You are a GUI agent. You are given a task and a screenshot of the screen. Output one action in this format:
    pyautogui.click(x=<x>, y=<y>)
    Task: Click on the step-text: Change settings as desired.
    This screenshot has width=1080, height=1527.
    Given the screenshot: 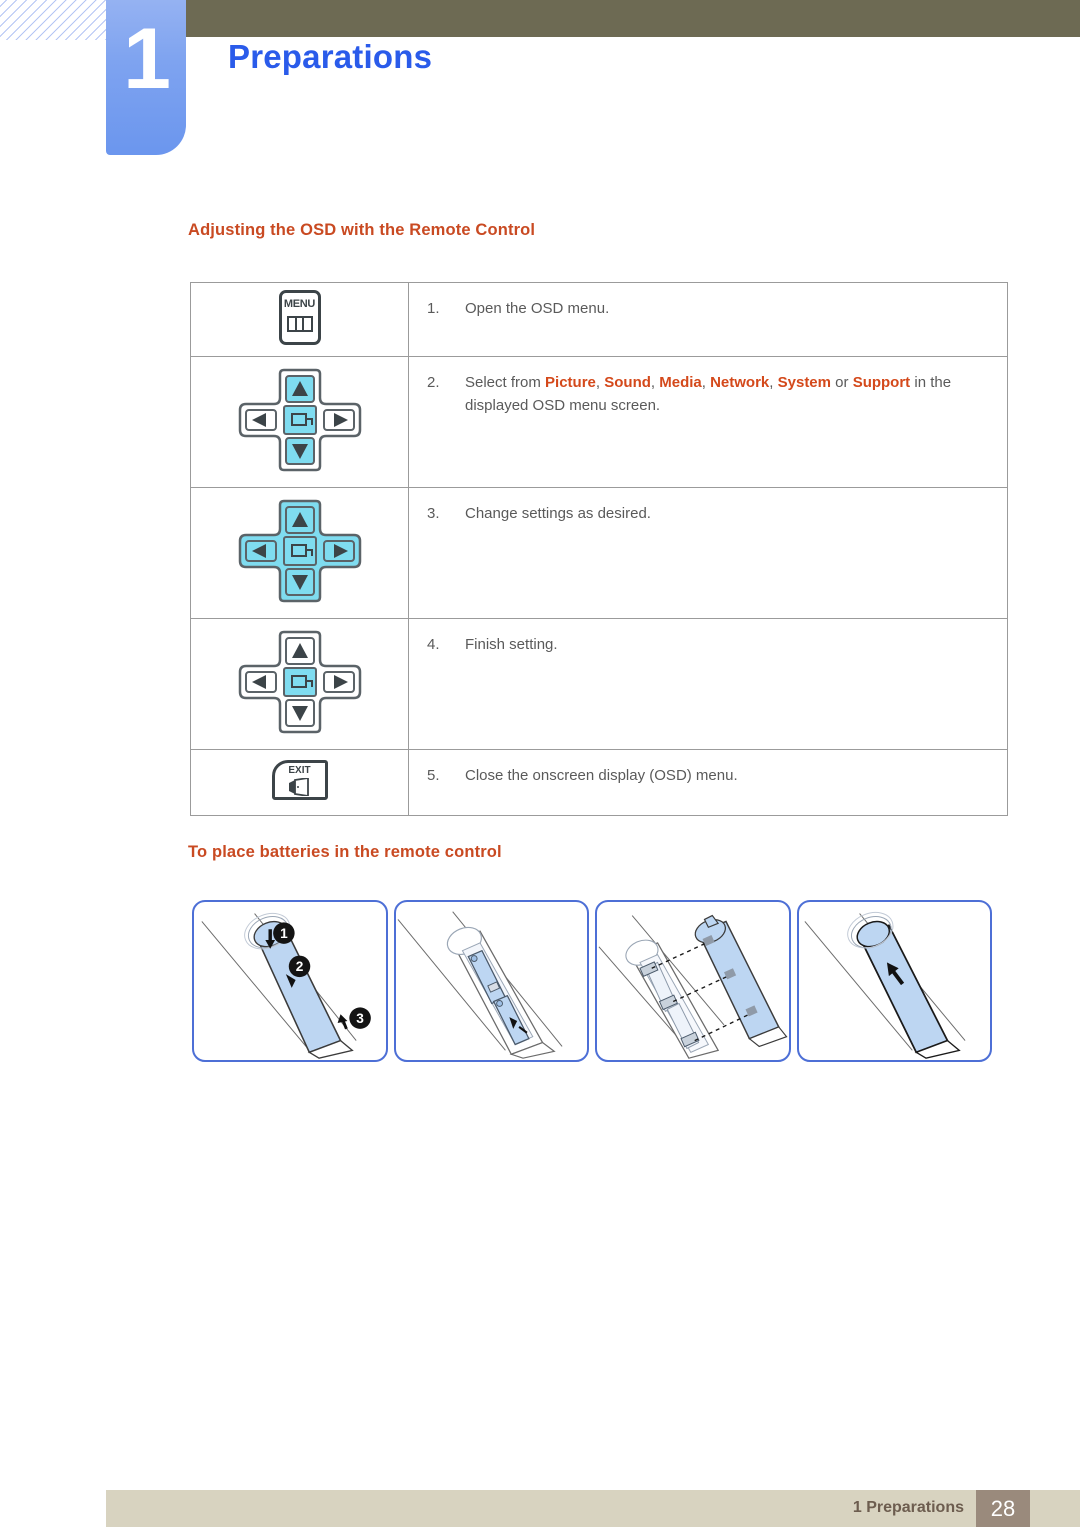 What is the action you would take?
    pyautogui.click(x=558, y=513)
    